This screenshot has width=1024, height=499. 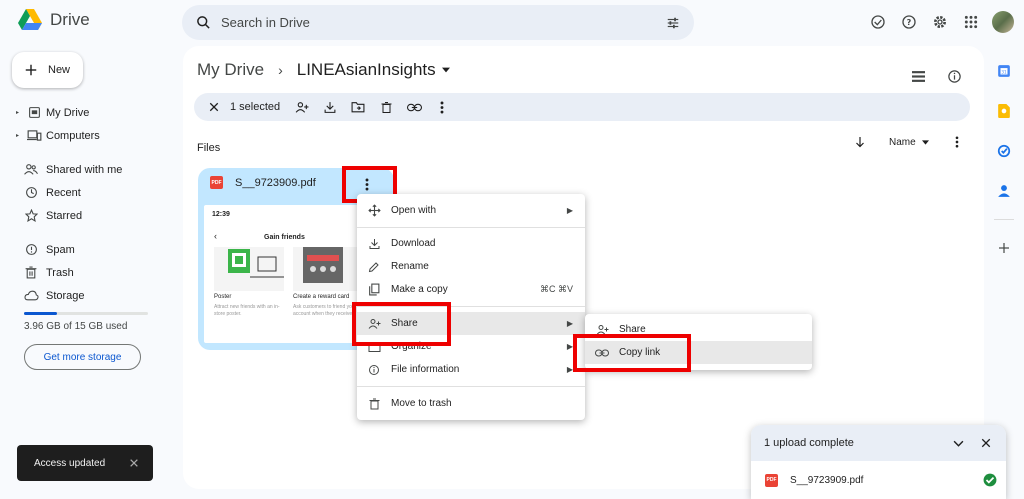 I want to click on sidebar-item-label: My Drive, so click(x=68, y=112).